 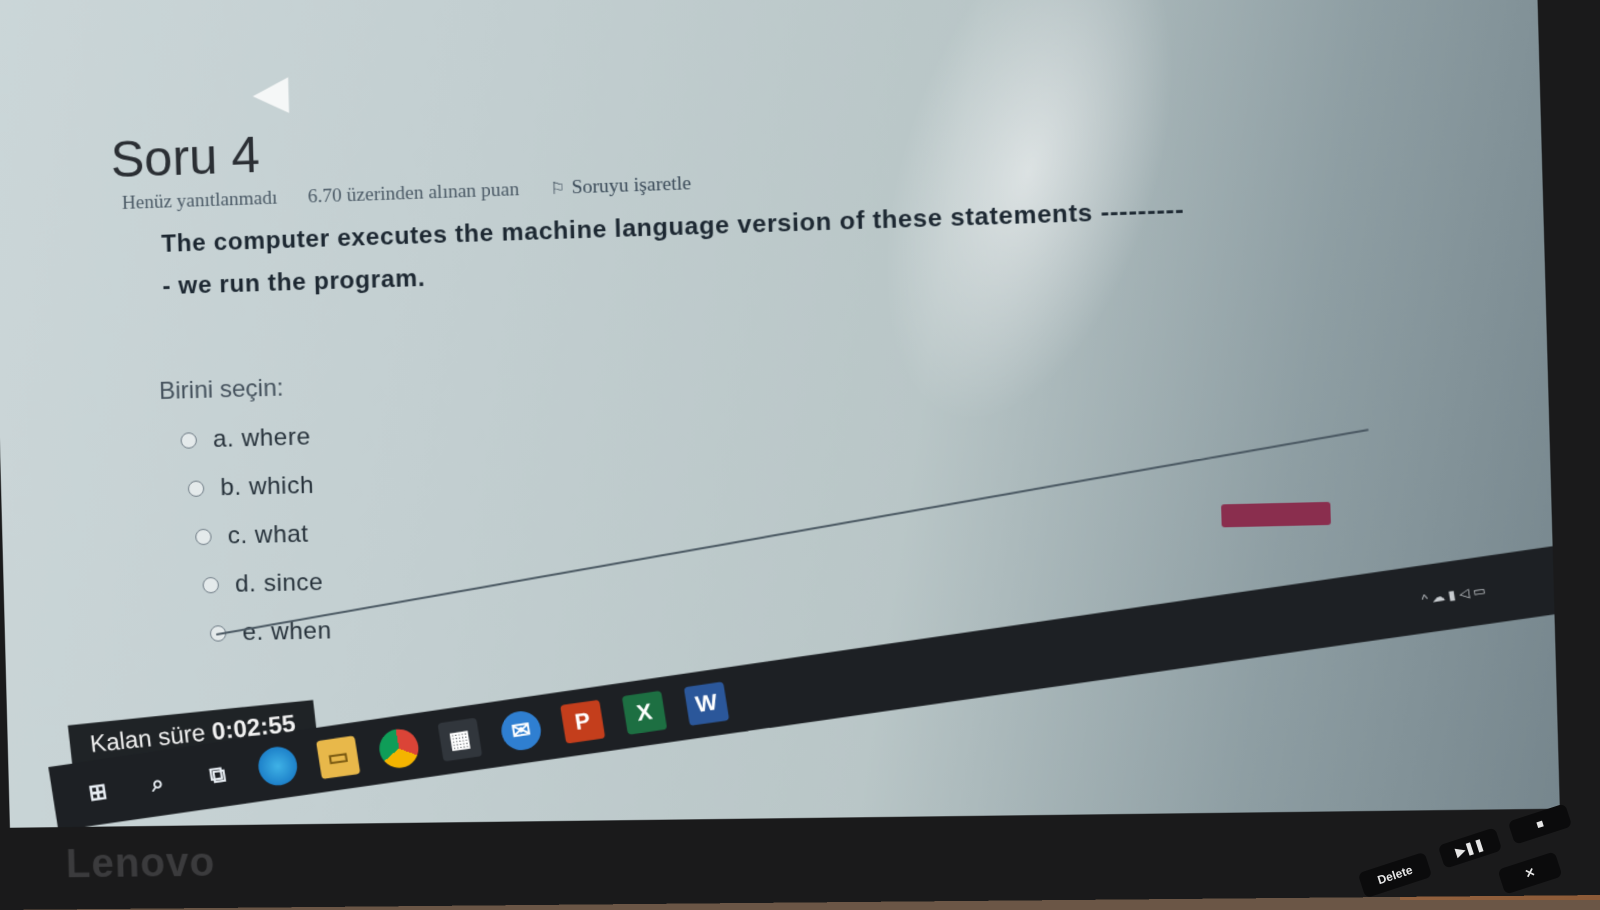 I want to click on play-pause-key: ▶❚❚, so click(x=1470, y=847).